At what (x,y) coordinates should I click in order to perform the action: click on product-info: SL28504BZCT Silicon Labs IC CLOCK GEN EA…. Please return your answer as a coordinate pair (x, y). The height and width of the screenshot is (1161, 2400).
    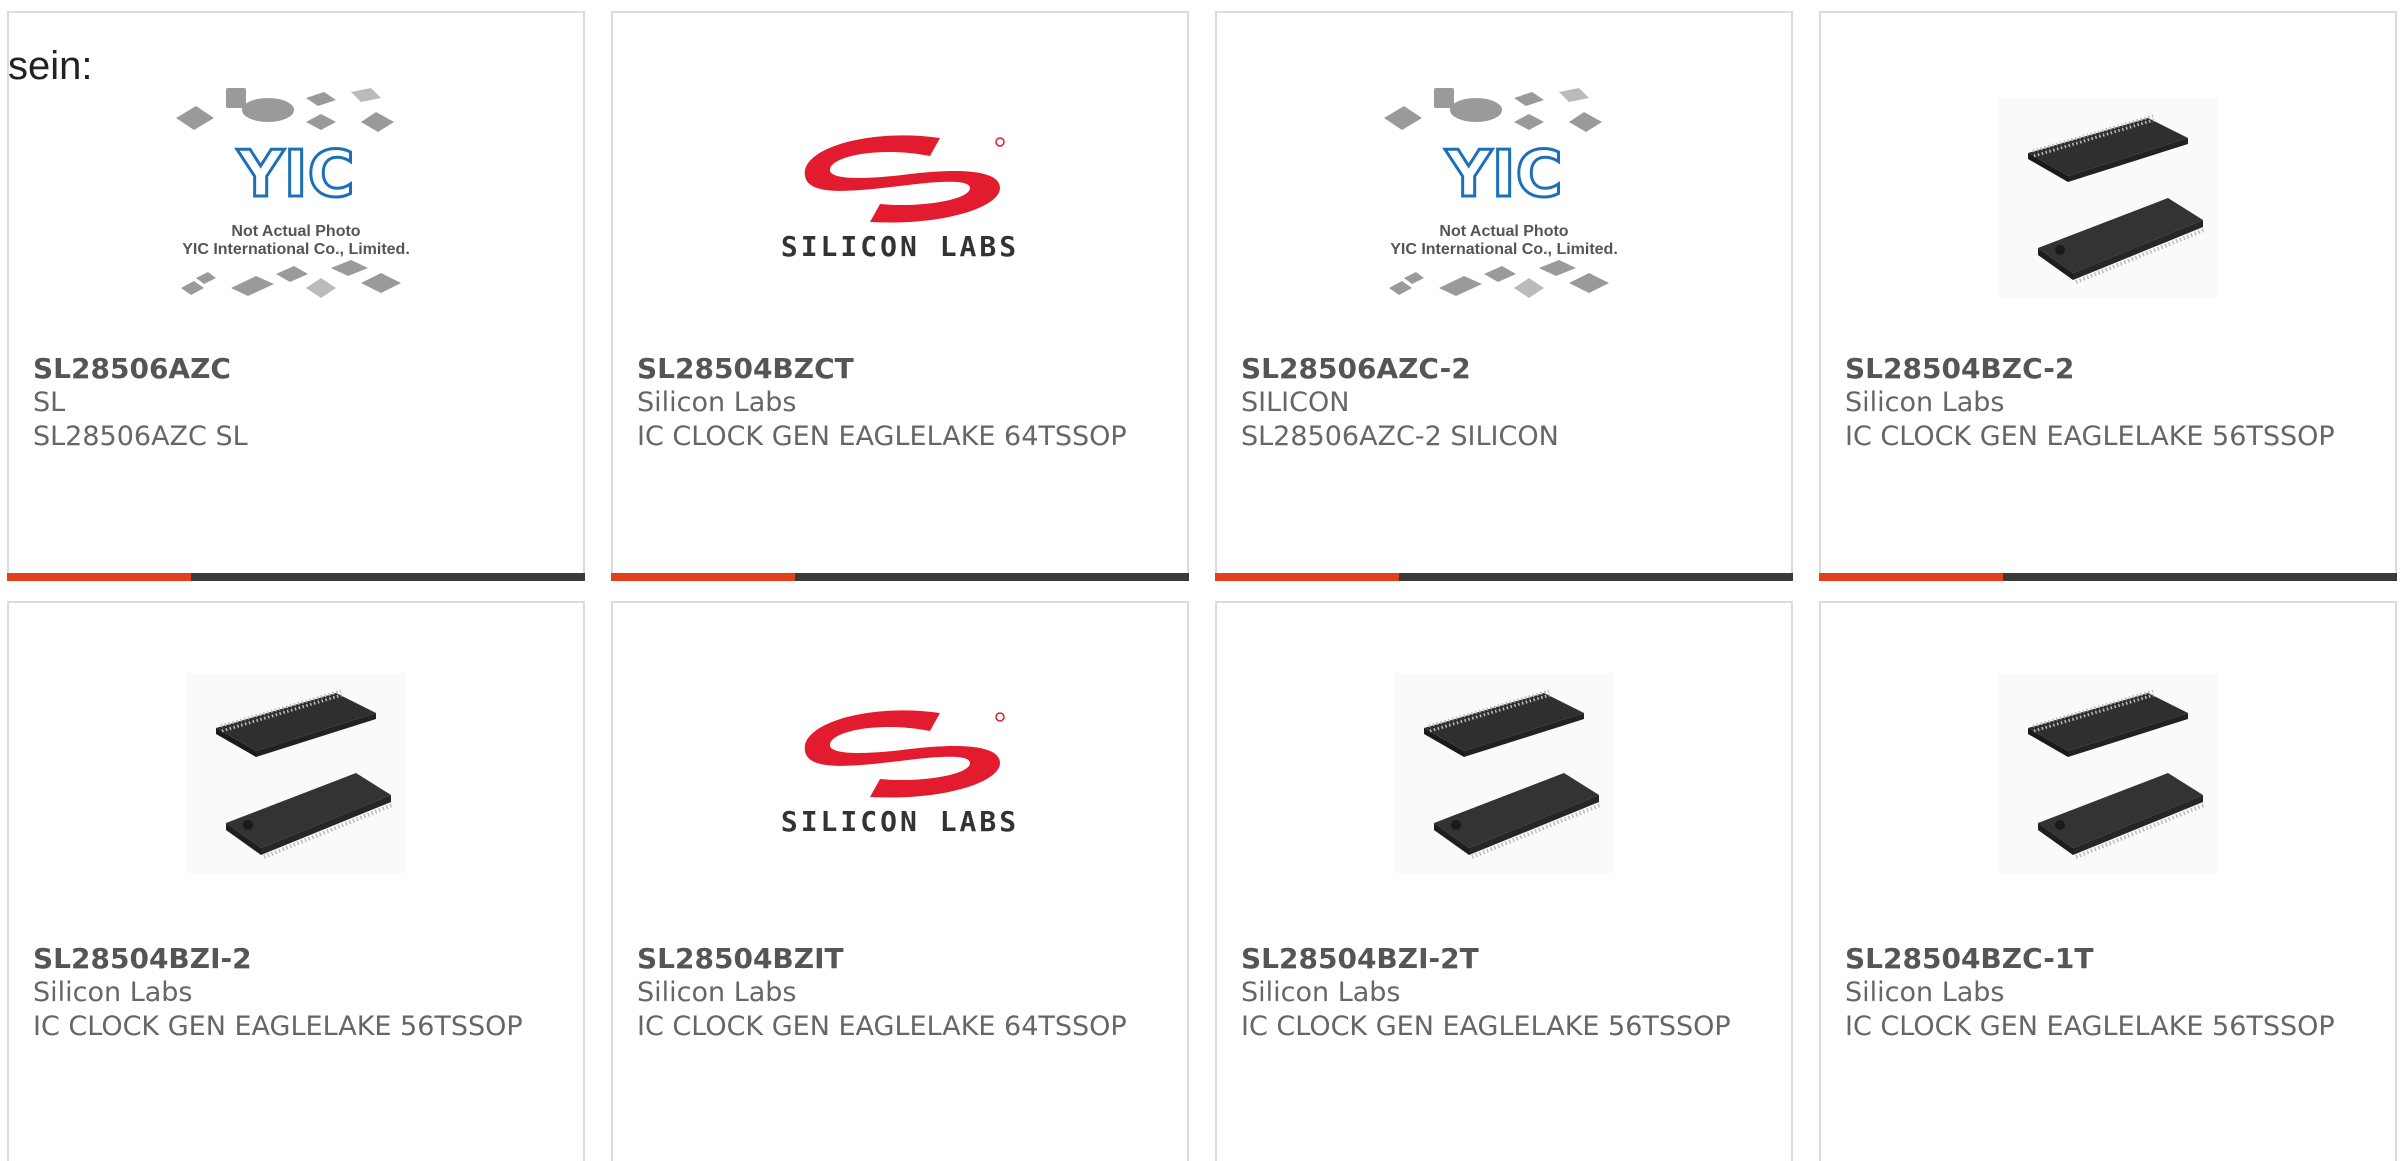
    Looking at the image, I should click on (902, 403).